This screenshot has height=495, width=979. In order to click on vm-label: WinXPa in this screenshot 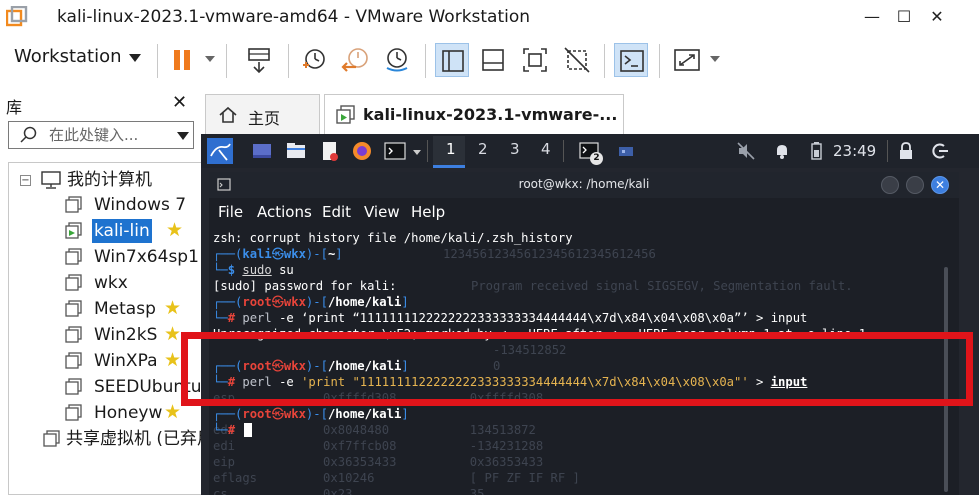, I will do `click(126, 361)`.